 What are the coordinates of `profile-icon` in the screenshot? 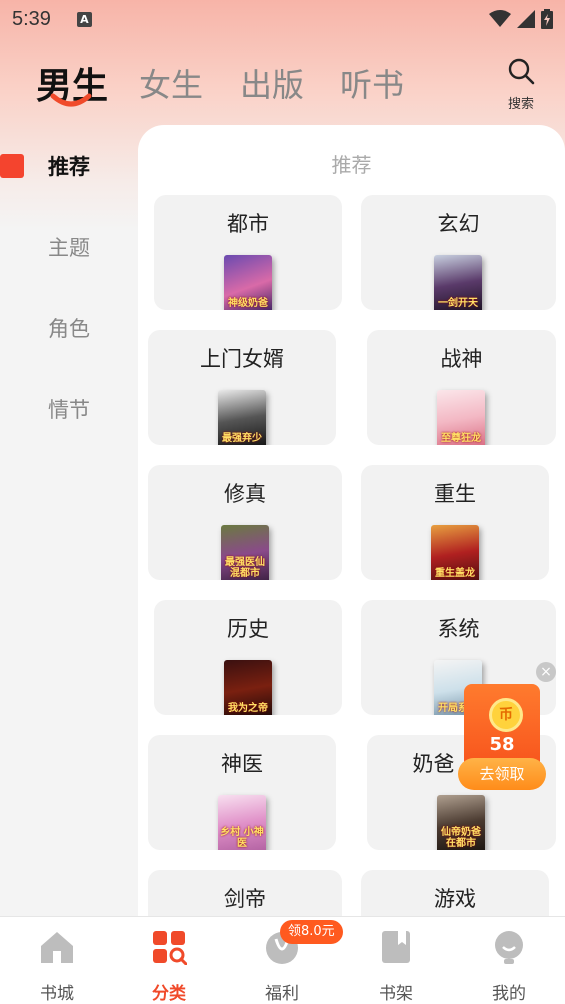 It's located at (509, 947).